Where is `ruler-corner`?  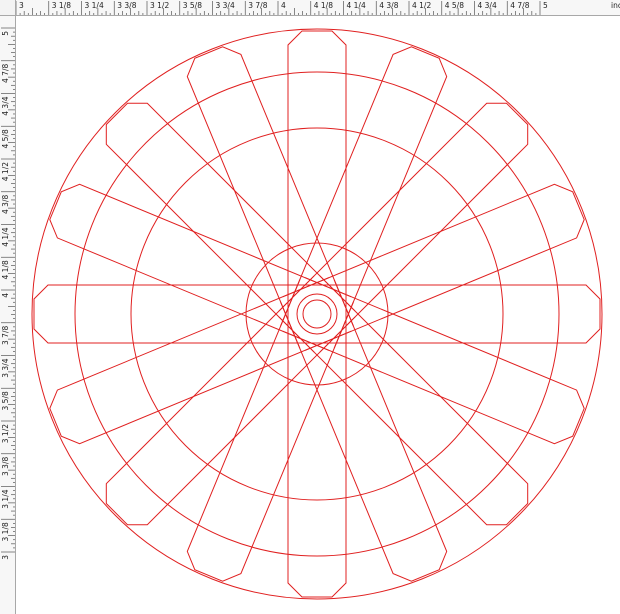 ruler-corner is located at coordinates (8, 8).